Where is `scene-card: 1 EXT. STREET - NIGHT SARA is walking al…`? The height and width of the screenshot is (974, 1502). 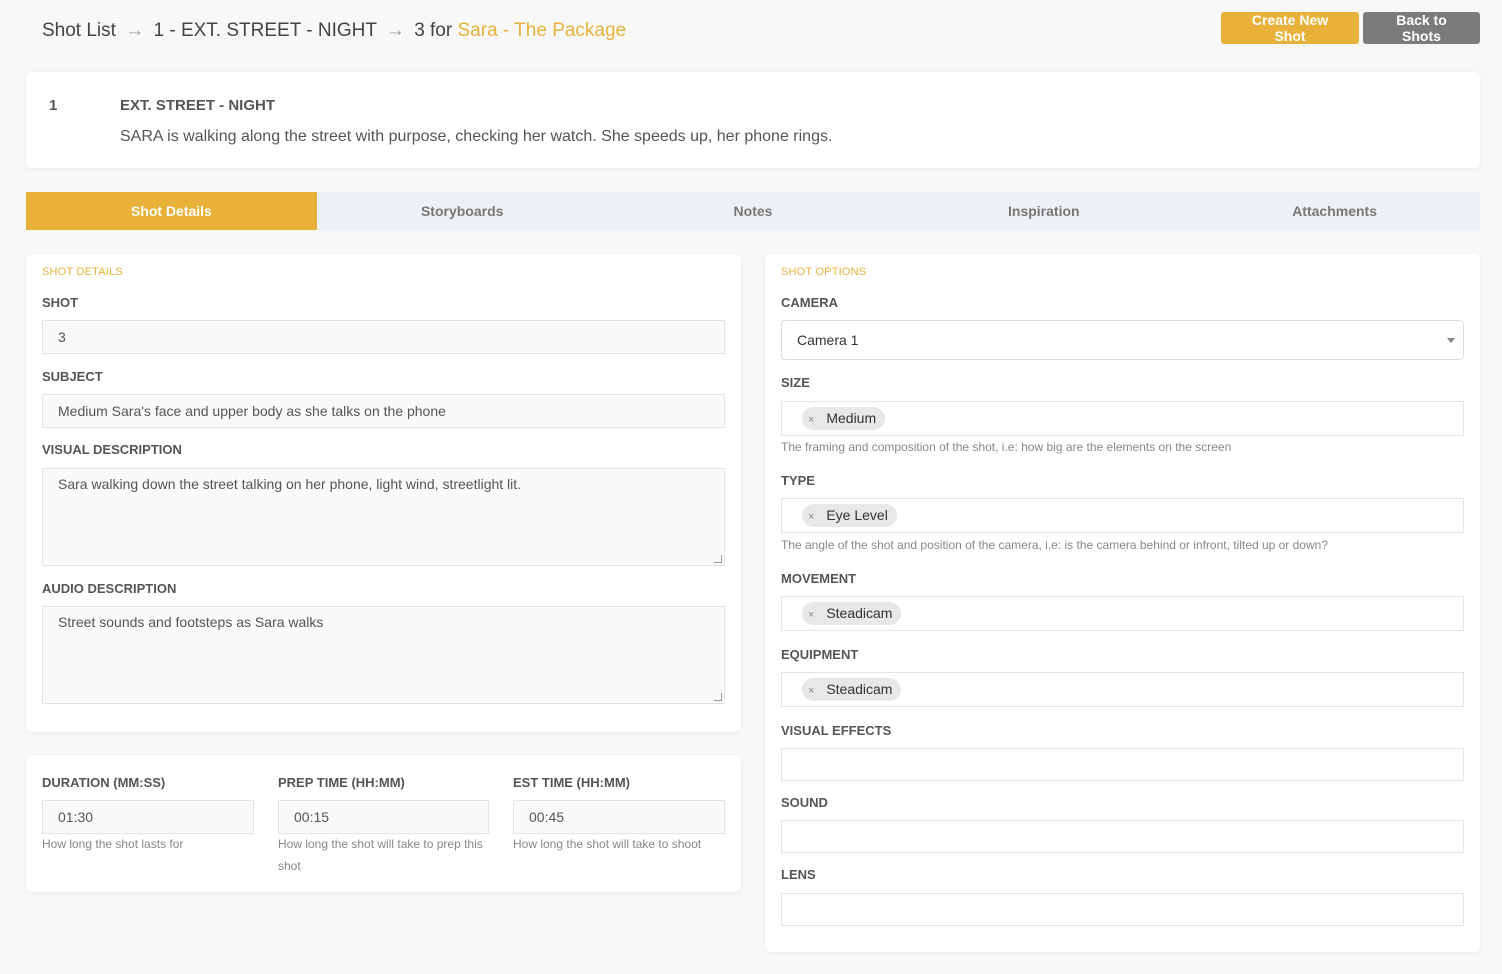
scene-card: 1 EXT. STREET - NIGHT SARA is walking al… is located at coordinates (753, 120).